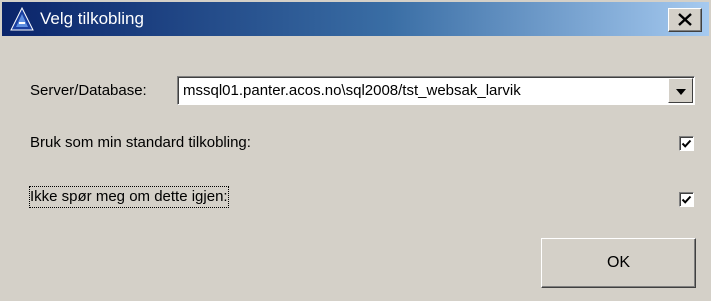 This screenshot has height=301, width=711. What do you see at coordinates (140, 142) in the screenshot?
I see `standard-connection-label: Bruk som min standard tilkobling:` at bounding box center [140, 142].